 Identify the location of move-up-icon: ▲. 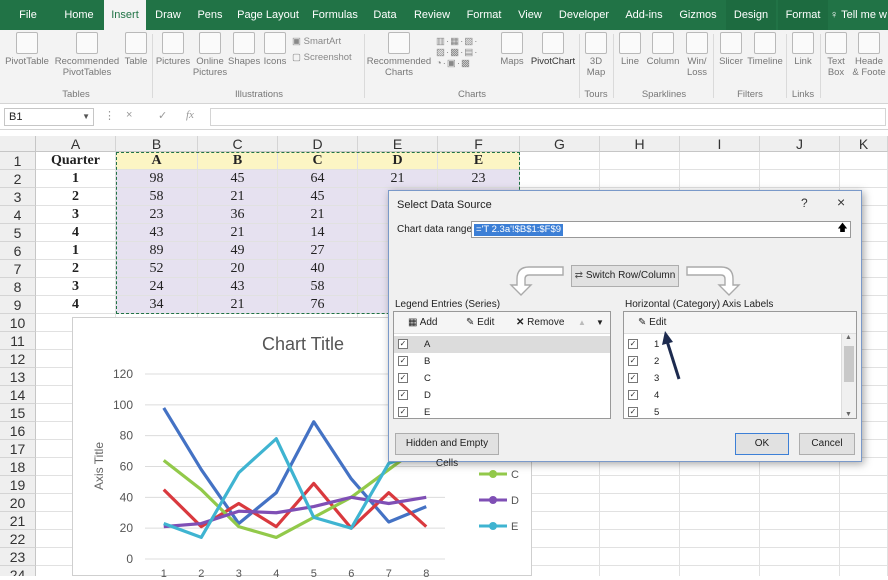
(582, 323).